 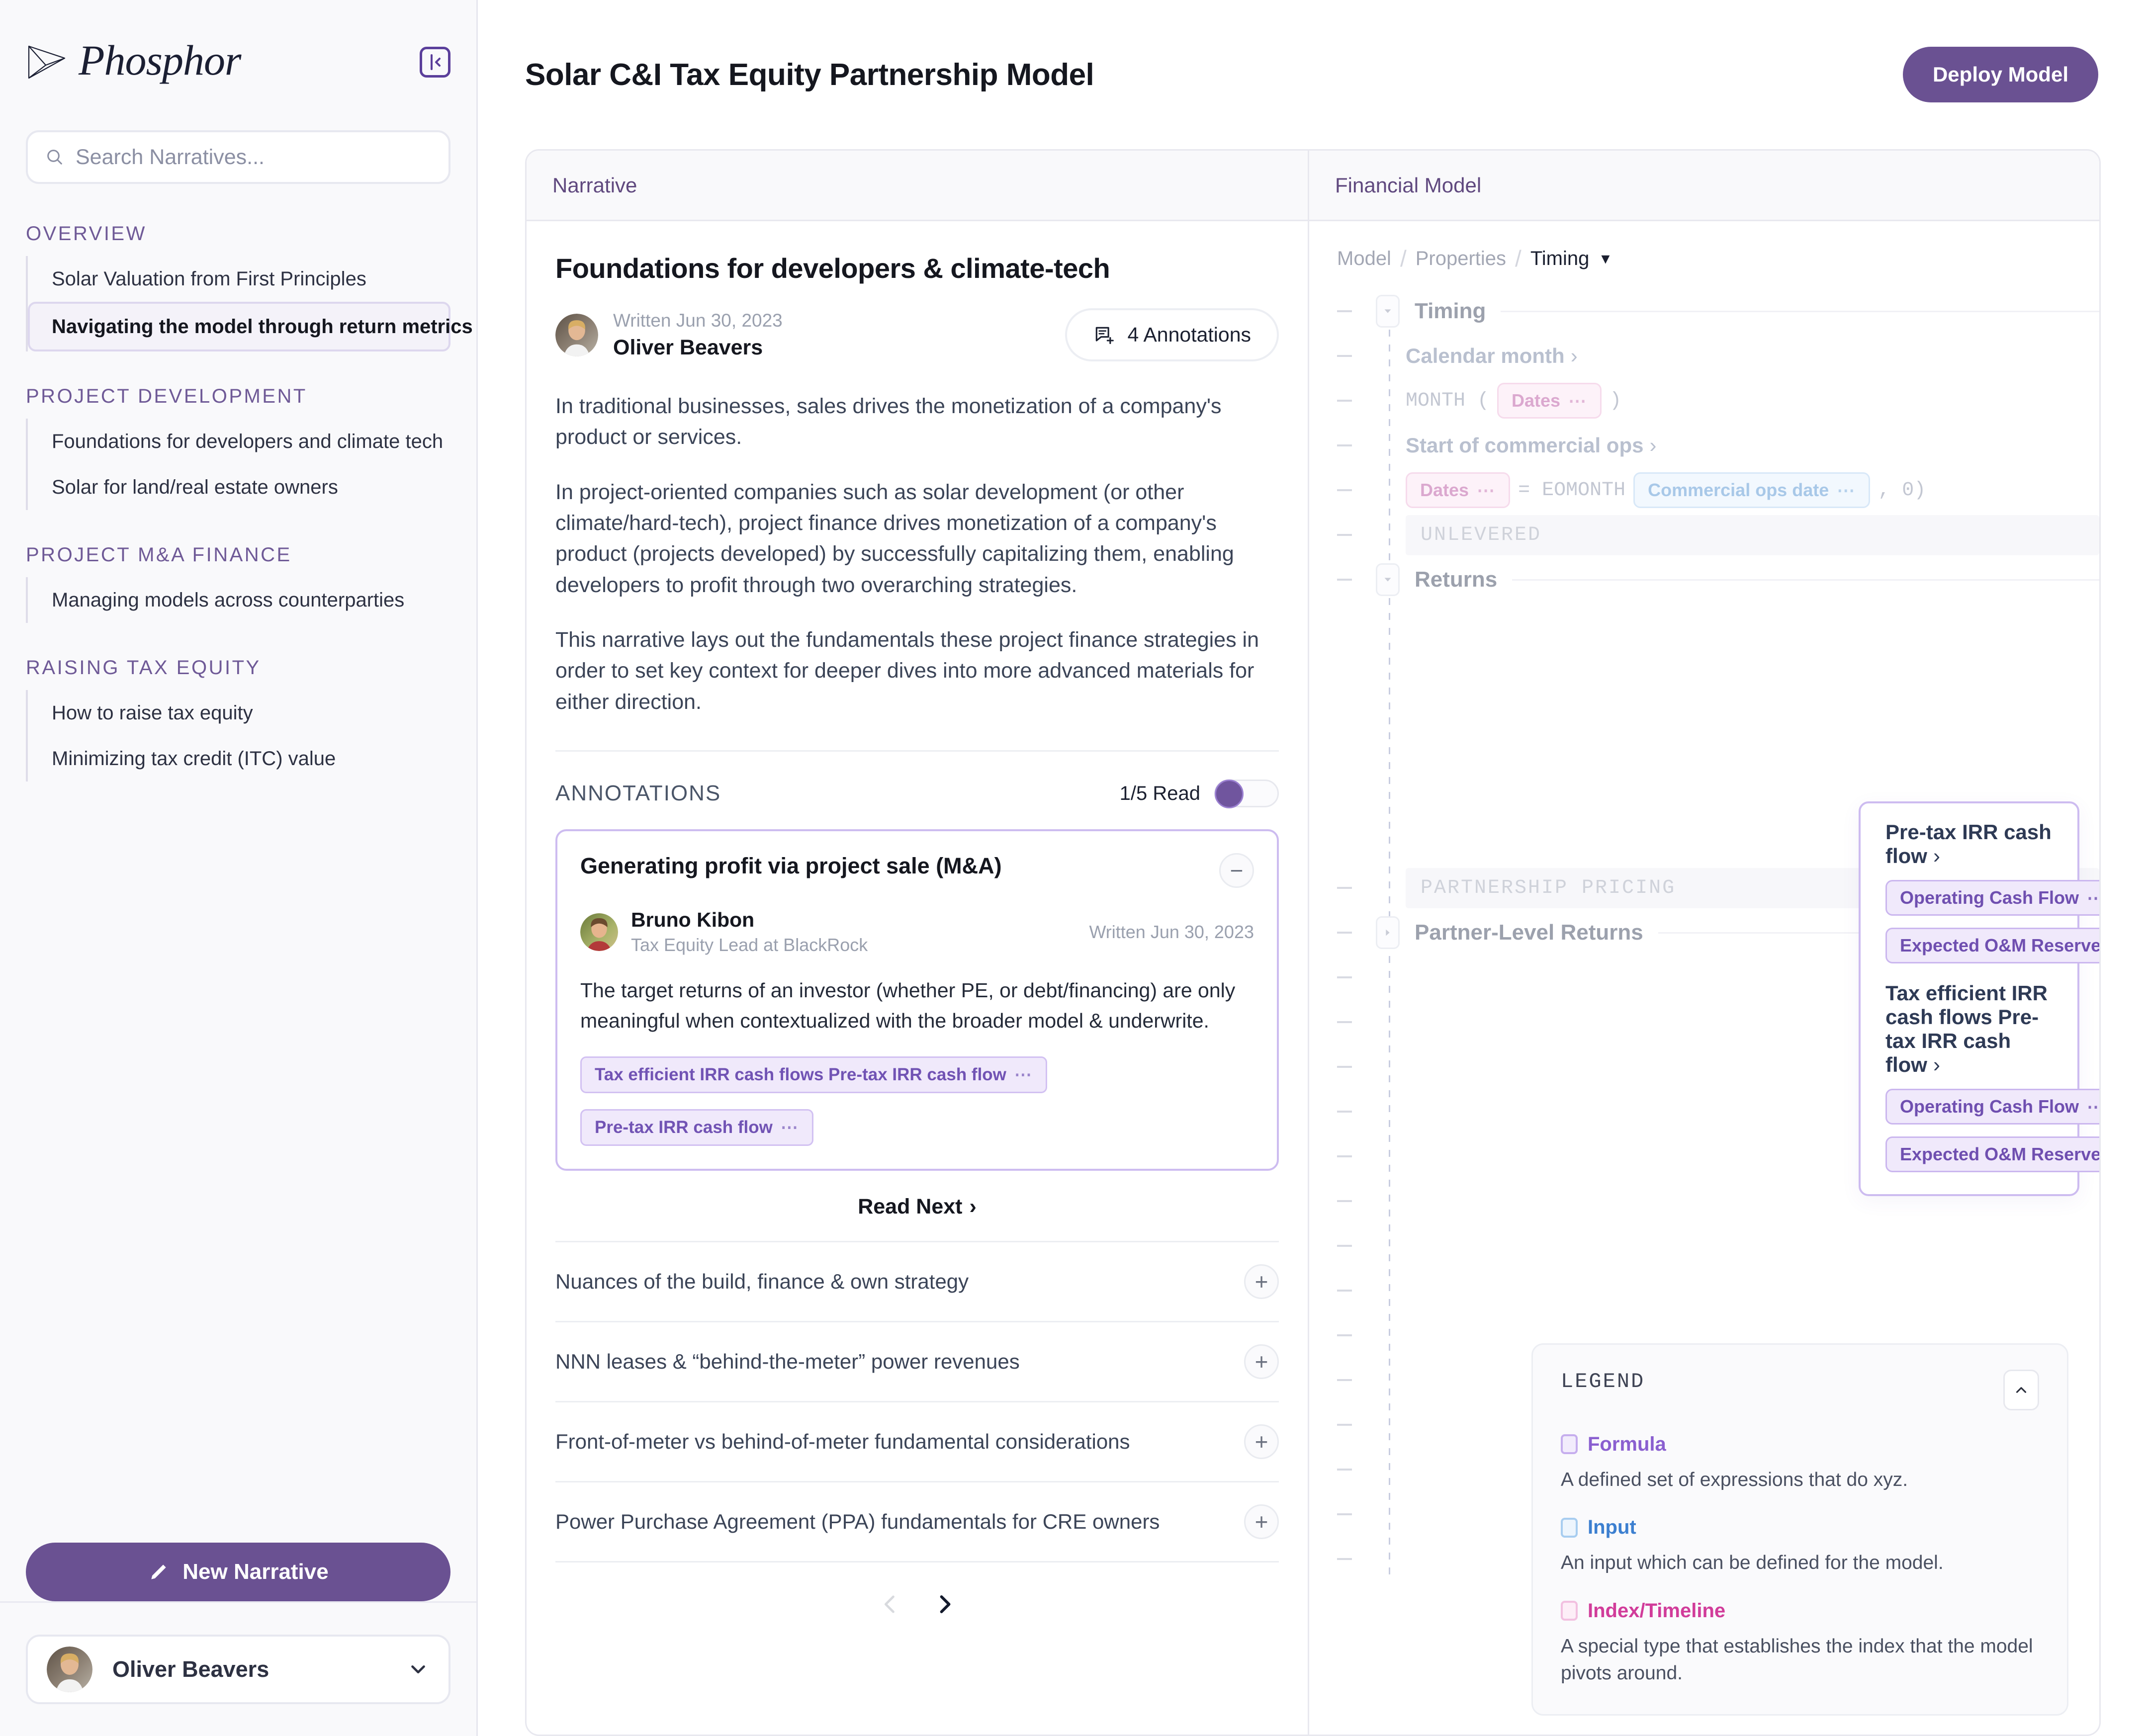 I want to click on read-progress: 1/5 Read, so click(x=1199, y=795).